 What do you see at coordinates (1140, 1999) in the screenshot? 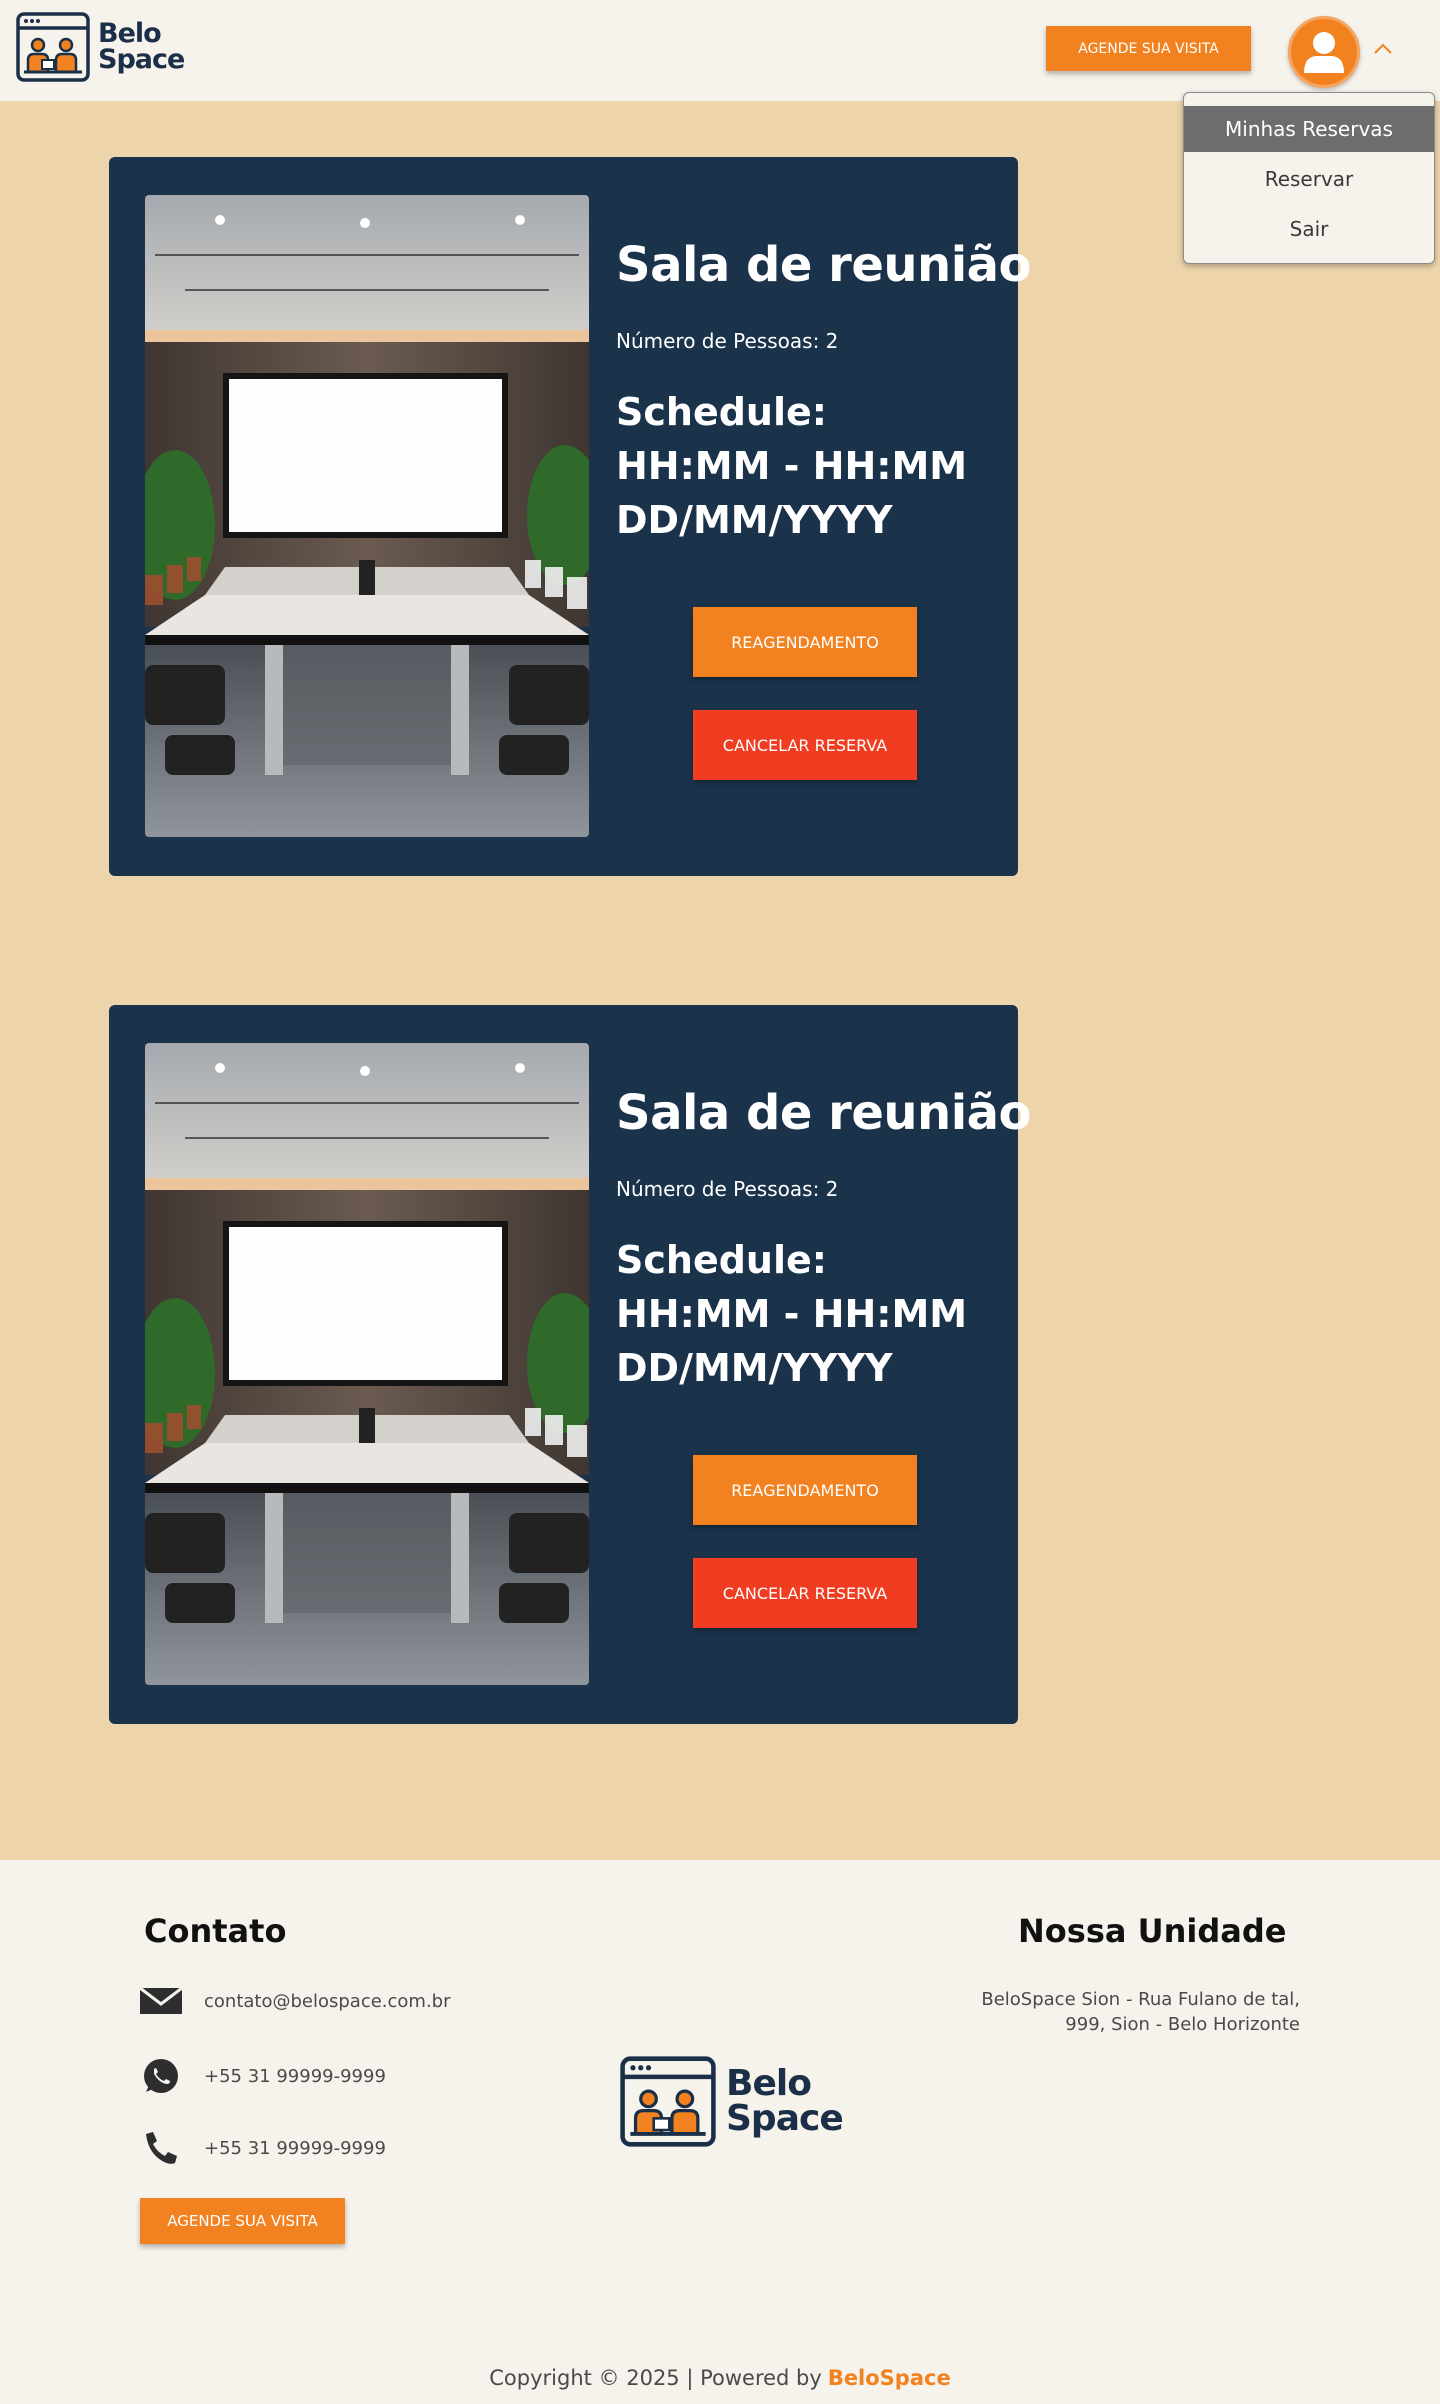
I see `address-line-1: BeloSpace Sion - Rua Fulano de tal,` at bounding box center [1140, 1999].